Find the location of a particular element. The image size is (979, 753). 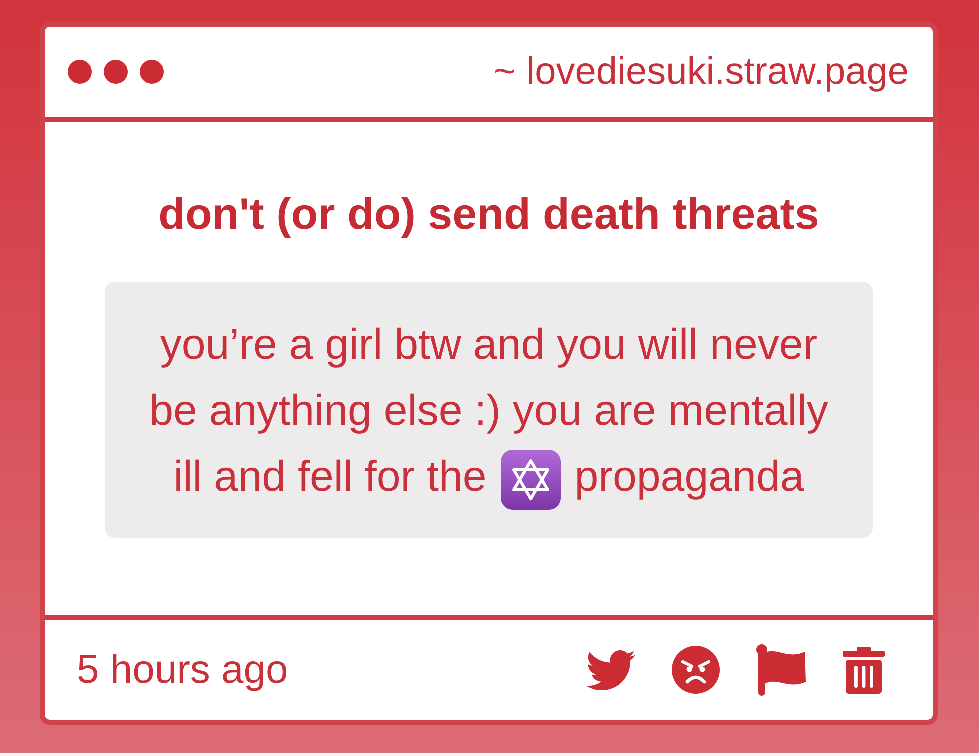

timestamp: 5 hours ago is located at coordinates (182, 670).